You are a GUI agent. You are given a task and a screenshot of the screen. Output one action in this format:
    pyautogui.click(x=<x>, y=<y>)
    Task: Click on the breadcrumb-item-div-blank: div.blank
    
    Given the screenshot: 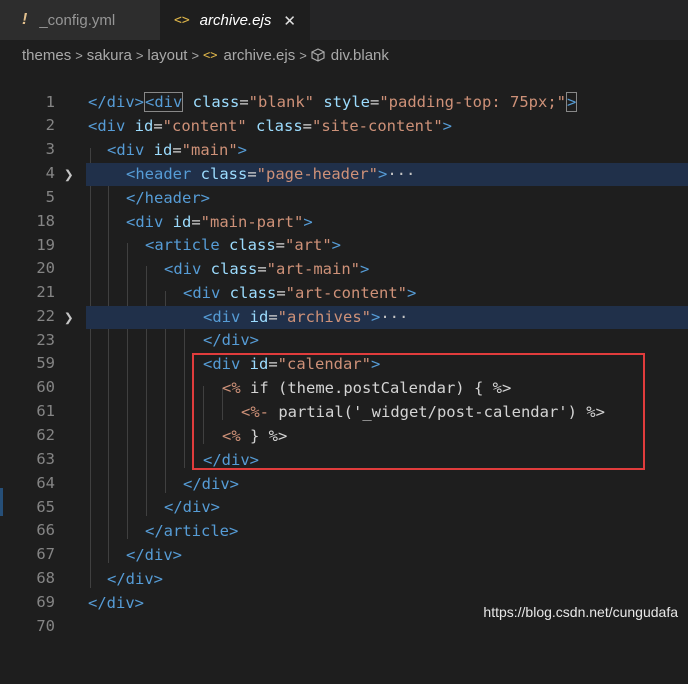 What is the action you would take?
    pyautogui.click(x=360, y=55)
    